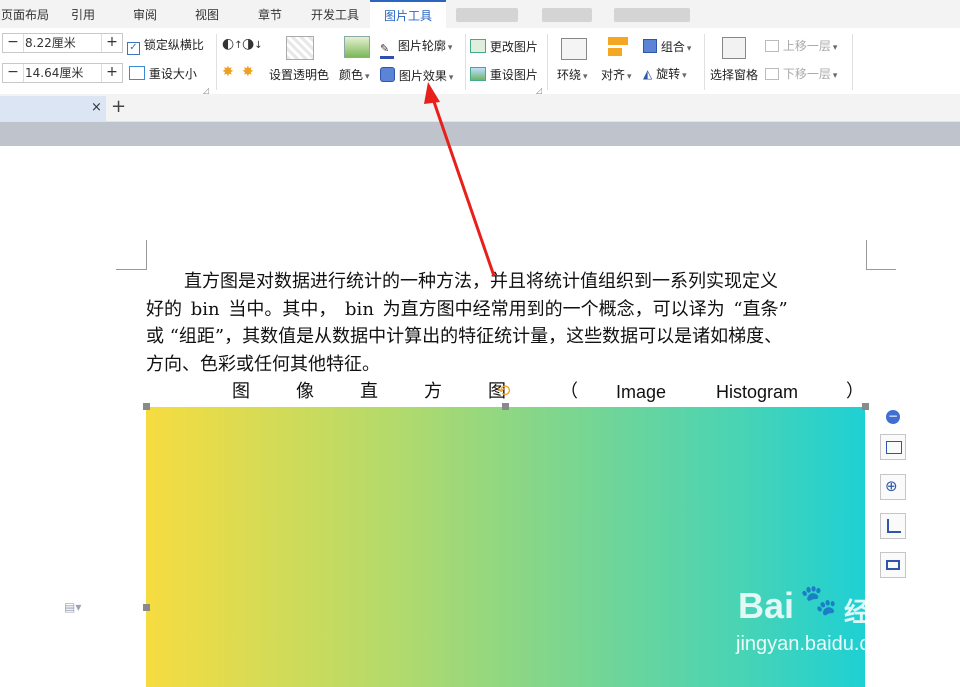 Image resolution: width=960 pixels, height=687 pixels. I want to click on arrow-head, so click(432, 93).